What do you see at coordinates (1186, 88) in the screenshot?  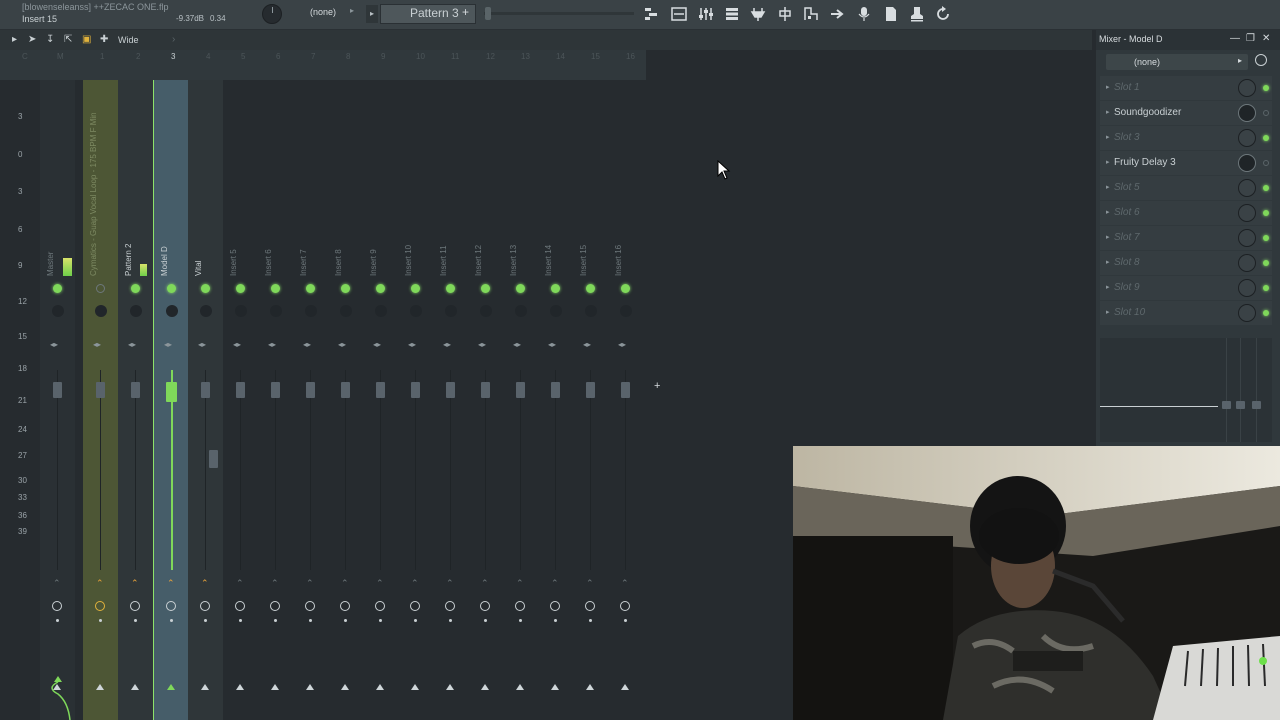 I see `effect-slot: ▸ Slot 1` at bounding box center [1186, 88].